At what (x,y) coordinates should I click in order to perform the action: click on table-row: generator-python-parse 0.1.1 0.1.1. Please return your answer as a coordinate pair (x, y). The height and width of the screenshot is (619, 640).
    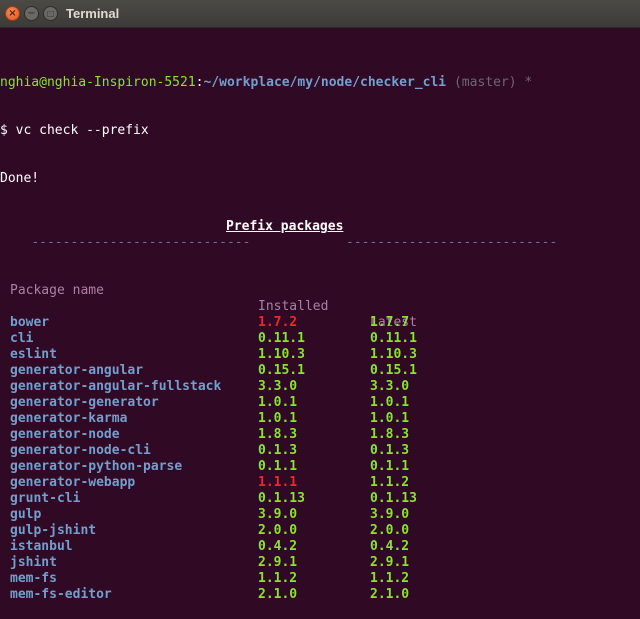
    Looking at the image, I should click on (320, 467).